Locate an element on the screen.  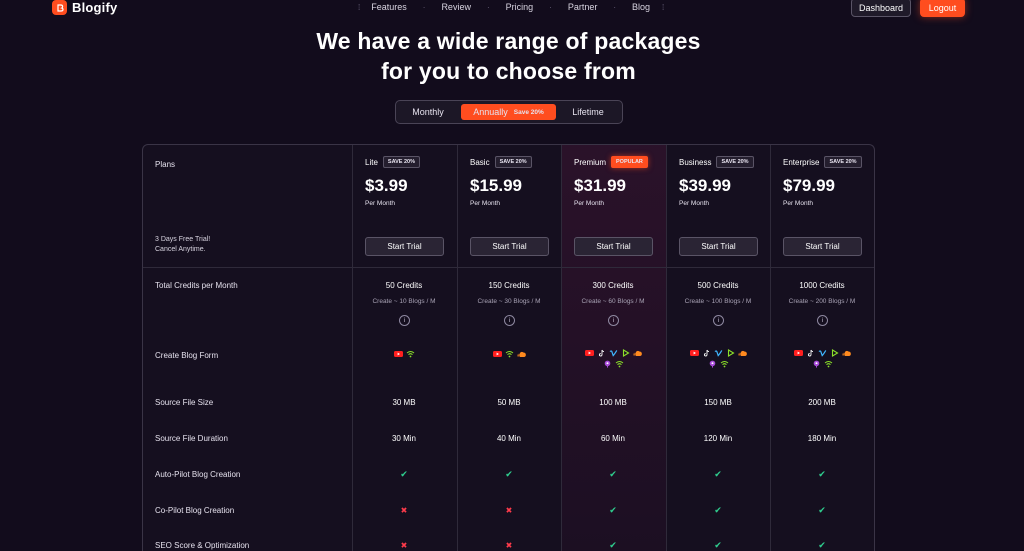
nav-link-partner: Partner is located at coordinates (583, 7).